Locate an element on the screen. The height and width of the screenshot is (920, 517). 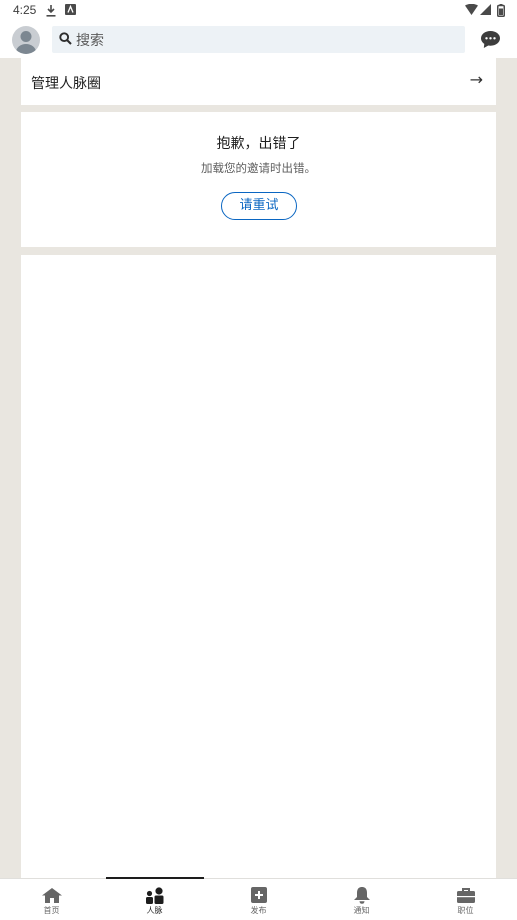
nav-label-home: 首页 is located at coordinates (51, 910).